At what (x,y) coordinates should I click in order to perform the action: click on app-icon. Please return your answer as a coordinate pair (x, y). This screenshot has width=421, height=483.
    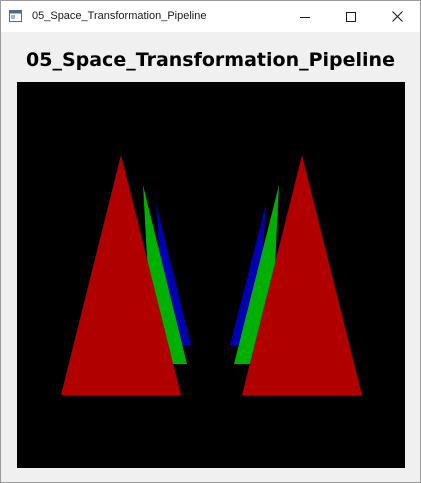
    Looking at the image, I should click on (15, 16).